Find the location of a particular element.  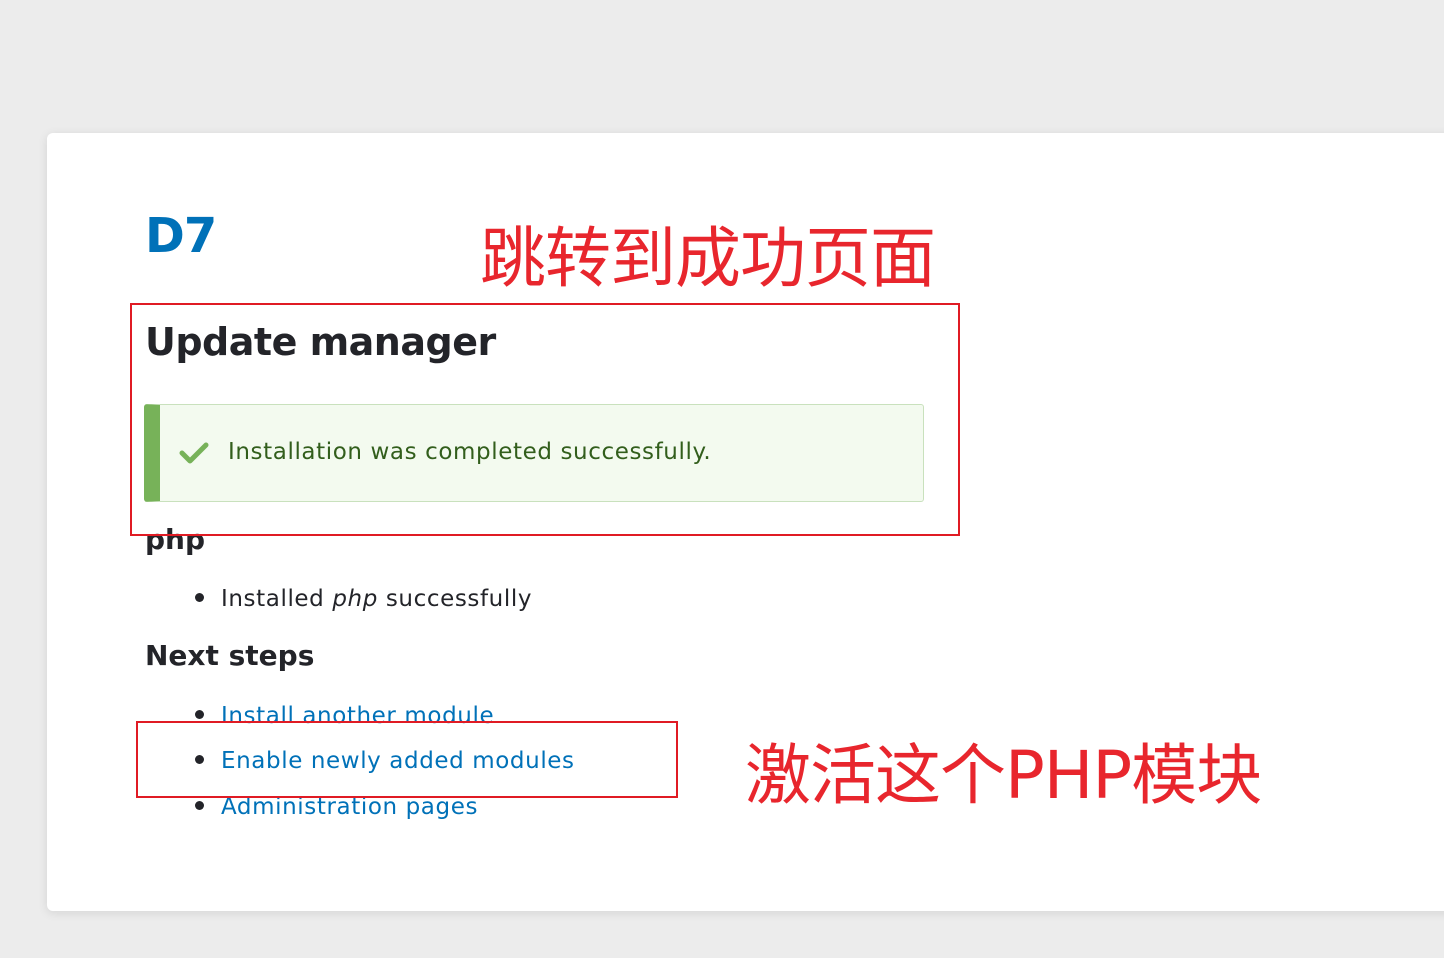

next-steps-heading: Next steps is located at coordinates (230, 655).